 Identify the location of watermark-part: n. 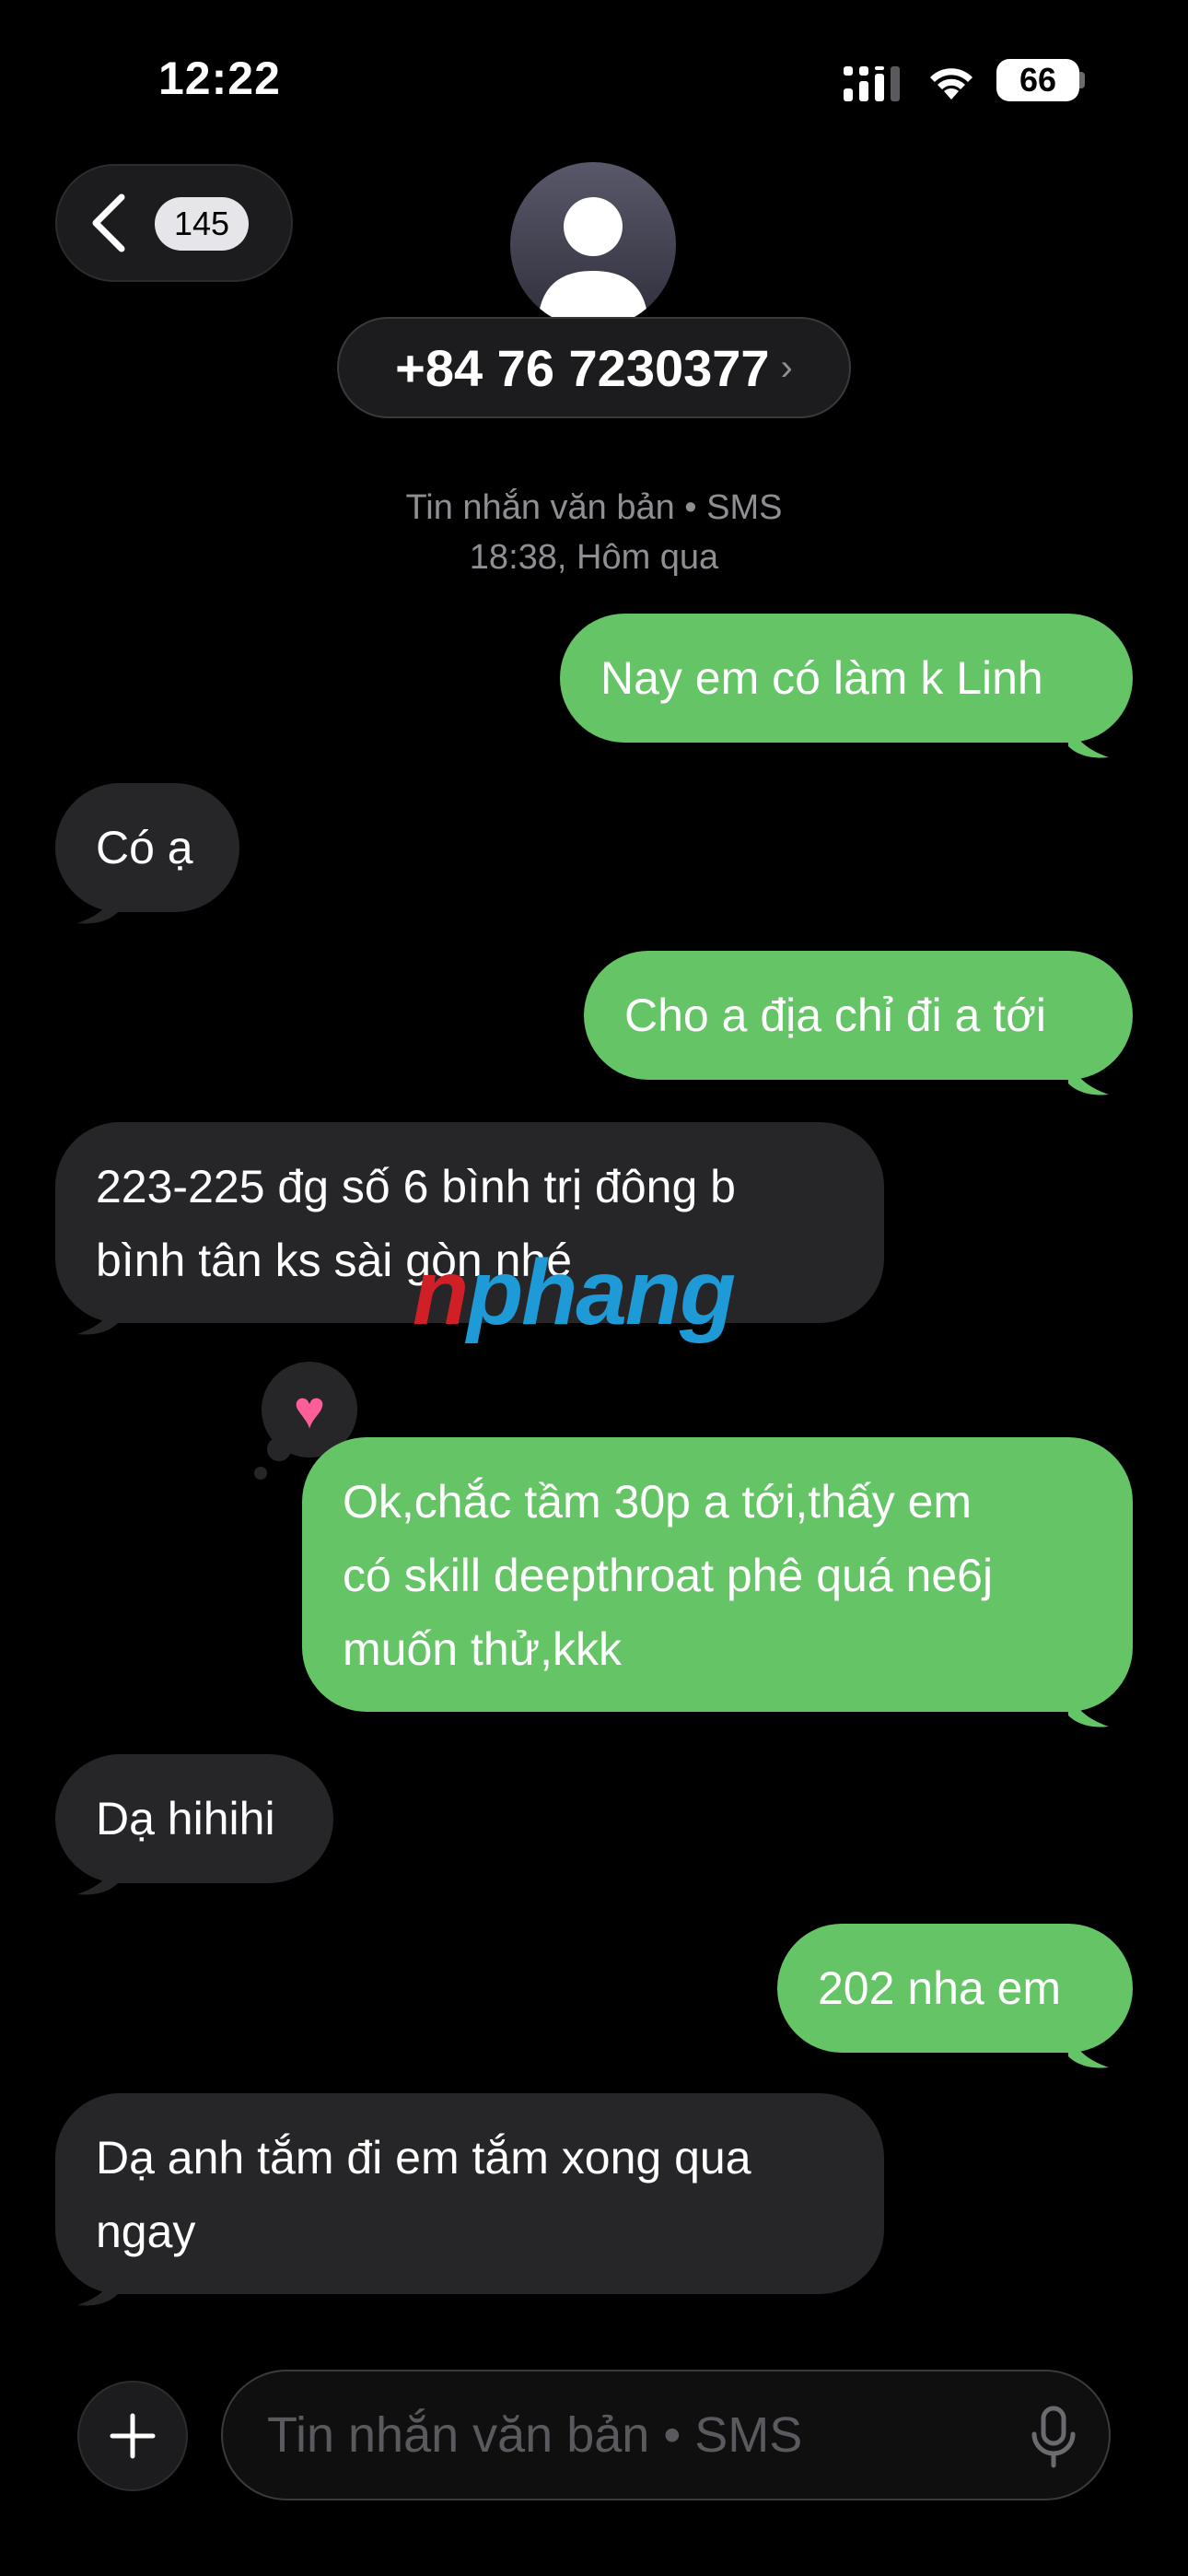
(441, 1292).